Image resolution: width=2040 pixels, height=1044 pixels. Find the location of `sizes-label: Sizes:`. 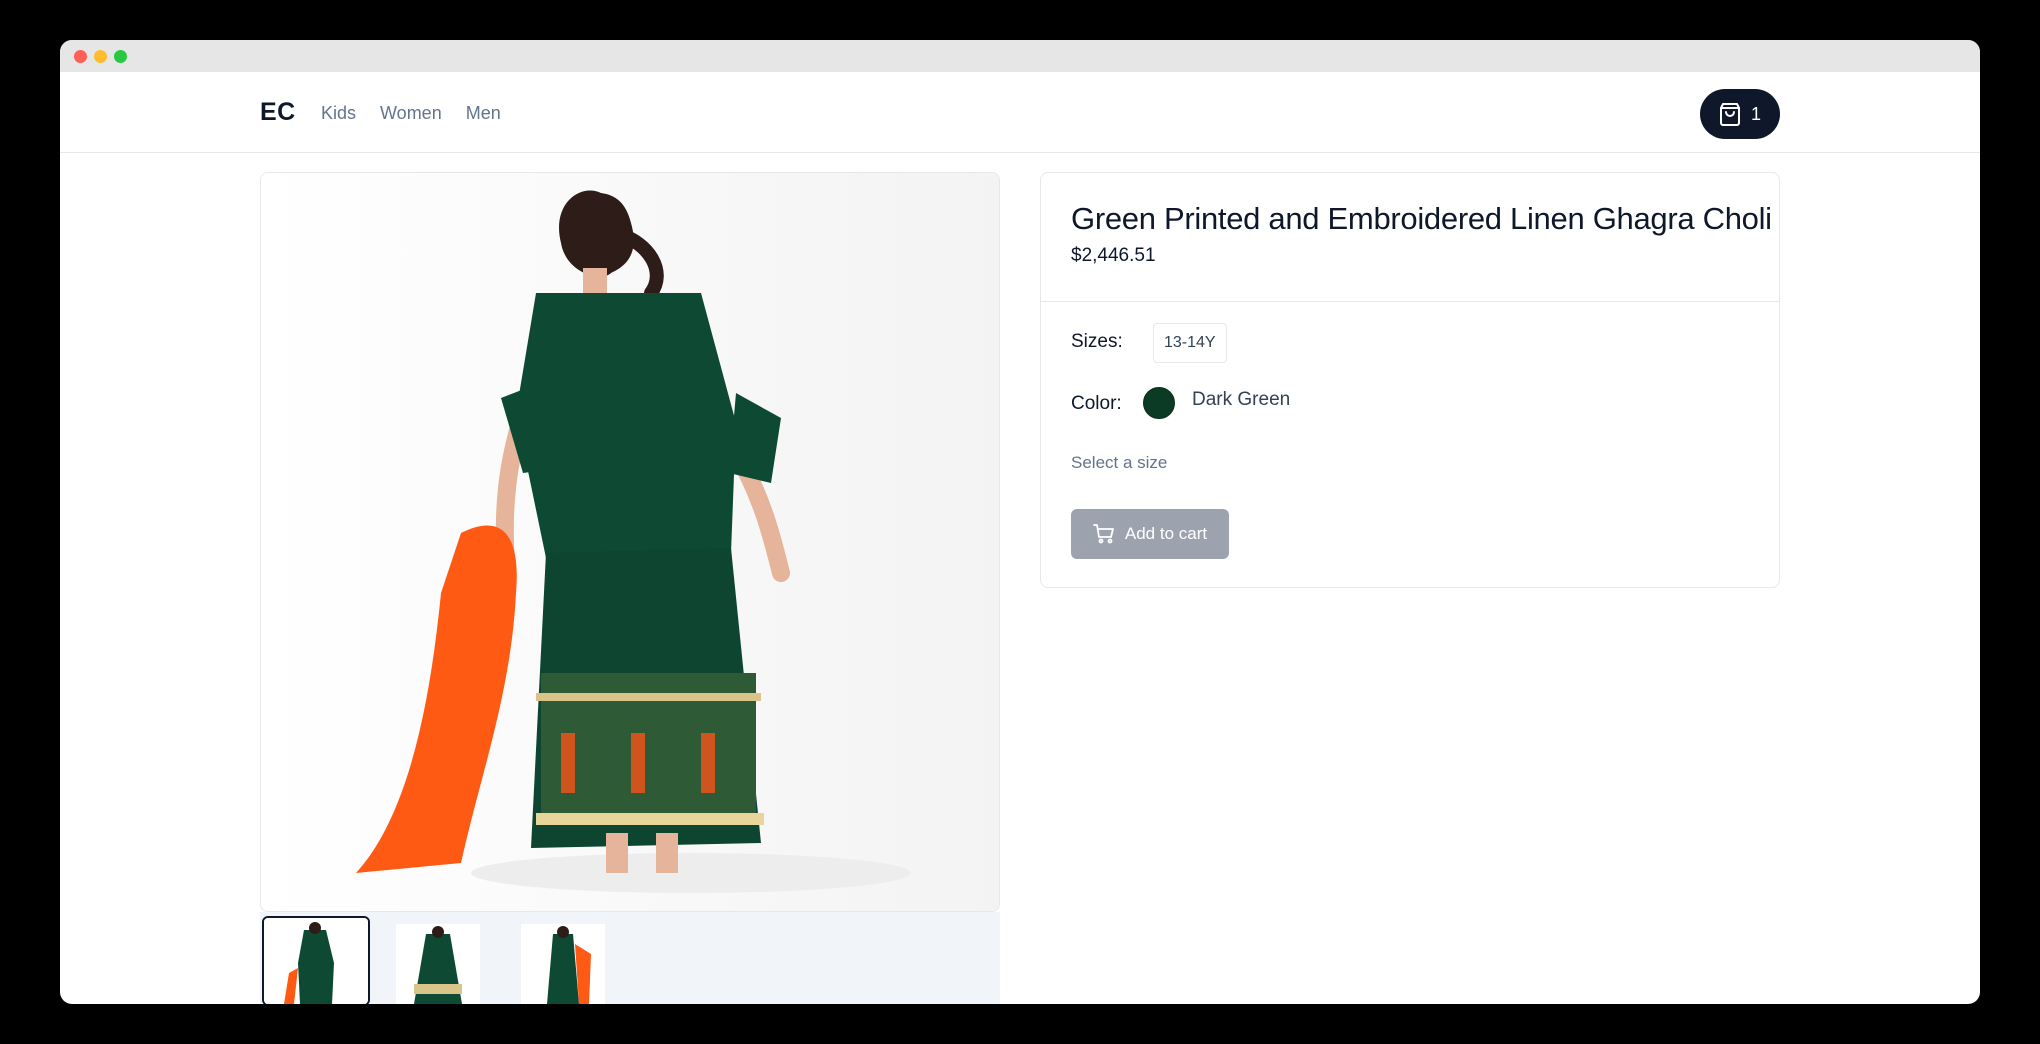

sizes-label: Sizes: is located at coordinates (1097, 341).